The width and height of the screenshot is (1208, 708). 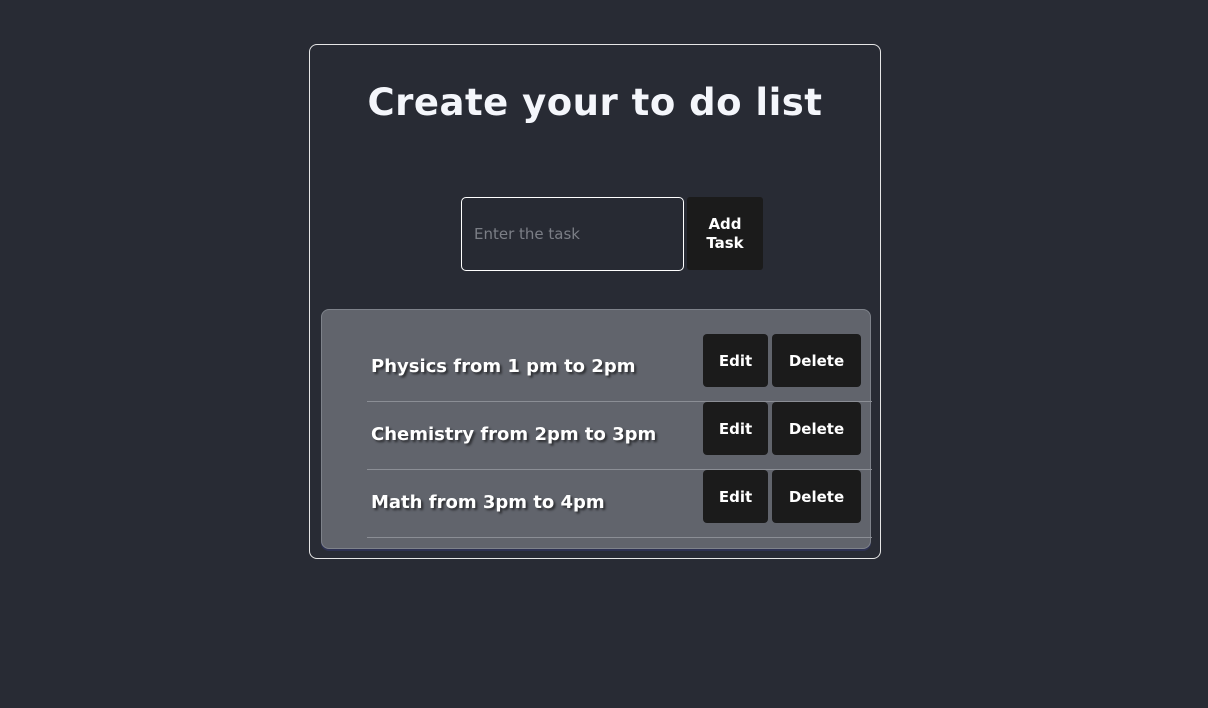 What do you see at coordinates (619, 504) in the screenshot?
I see `task-item: Math from 3pm to 4pm Edit Delete` at bounding box center [619, 504].